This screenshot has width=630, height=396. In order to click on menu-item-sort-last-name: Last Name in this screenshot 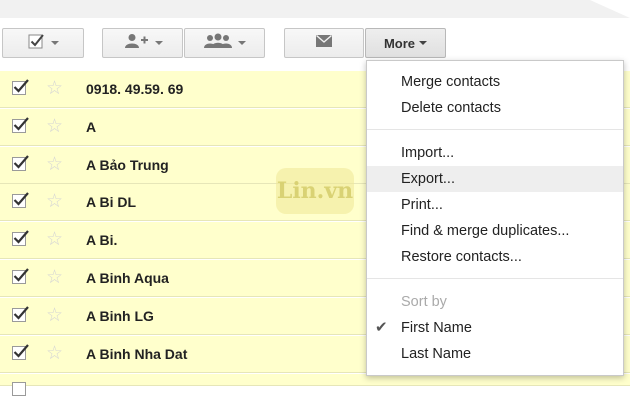, I will do `click(495, 354)`.